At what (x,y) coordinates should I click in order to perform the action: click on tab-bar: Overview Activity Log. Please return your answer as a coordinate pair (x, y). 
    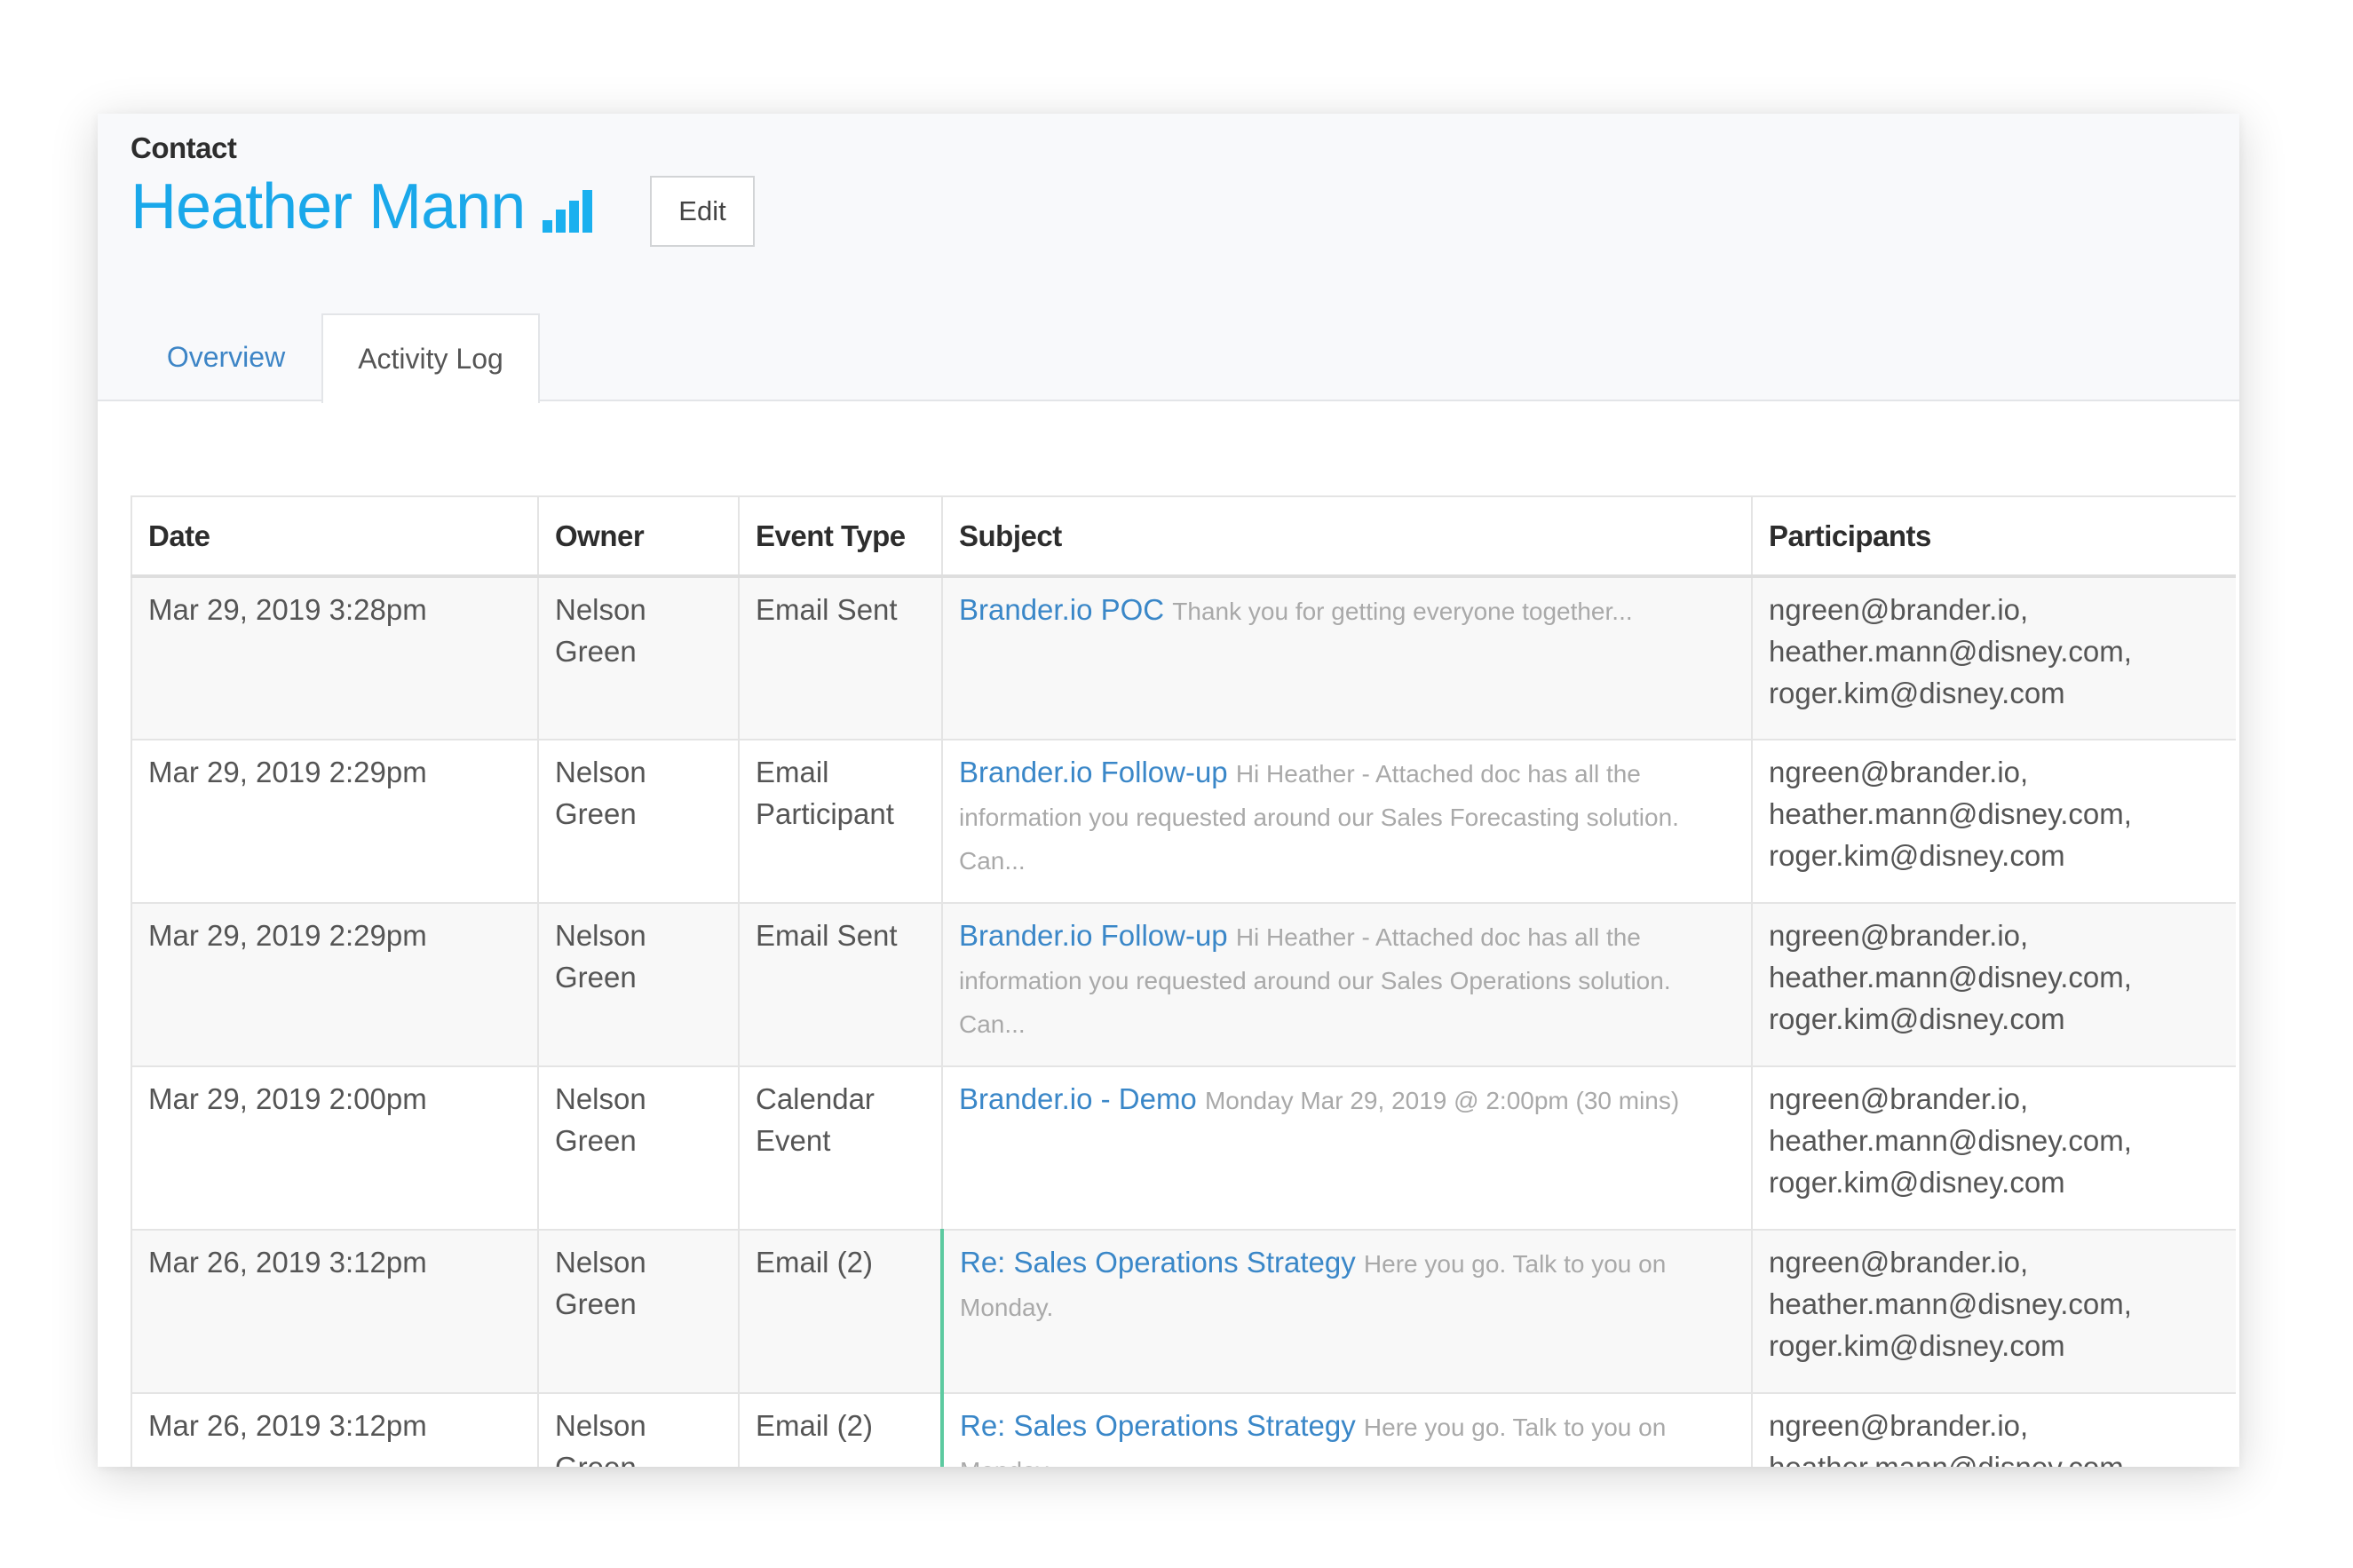
    Looking at the image, I should click on (336, 358).